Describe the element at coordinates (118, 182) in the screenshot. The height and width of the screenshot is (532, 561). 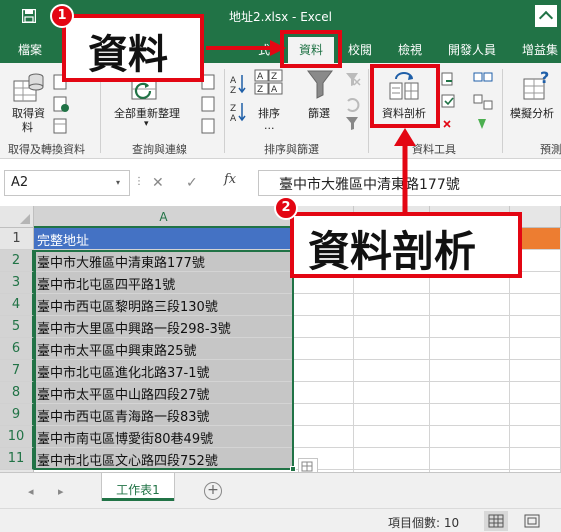
I see `name-box-dropdown-icon: ▾` at that location.